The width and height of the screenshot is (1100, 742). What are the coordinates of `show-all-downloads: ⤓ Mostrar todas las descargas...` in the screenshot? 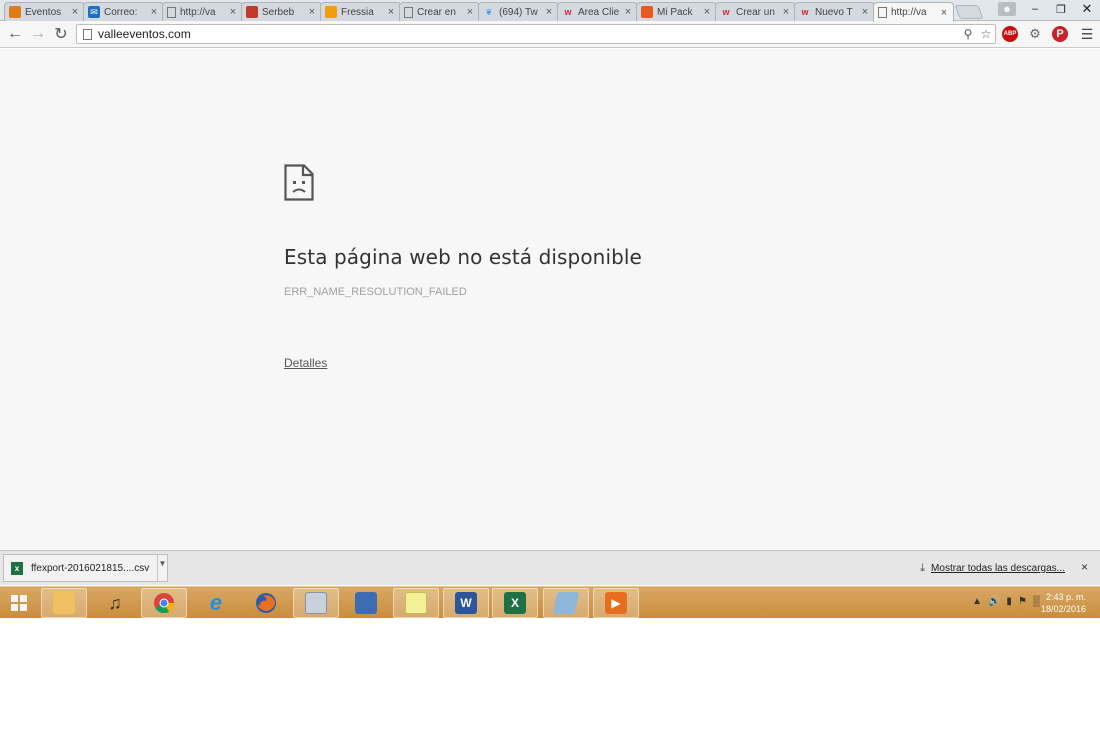 It's located at (992, 568).